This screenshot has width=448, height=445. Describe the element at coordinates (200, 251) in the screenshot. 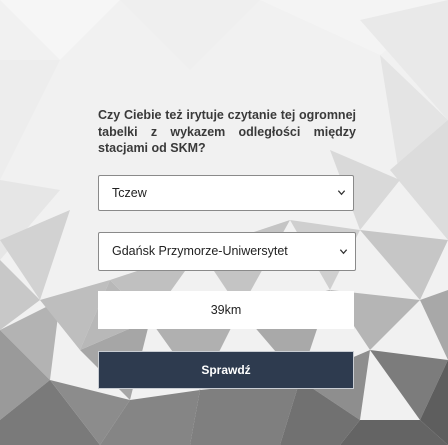

I see `to-station-value: Gdańsk Przymorze-Uniwersytet` at that location.